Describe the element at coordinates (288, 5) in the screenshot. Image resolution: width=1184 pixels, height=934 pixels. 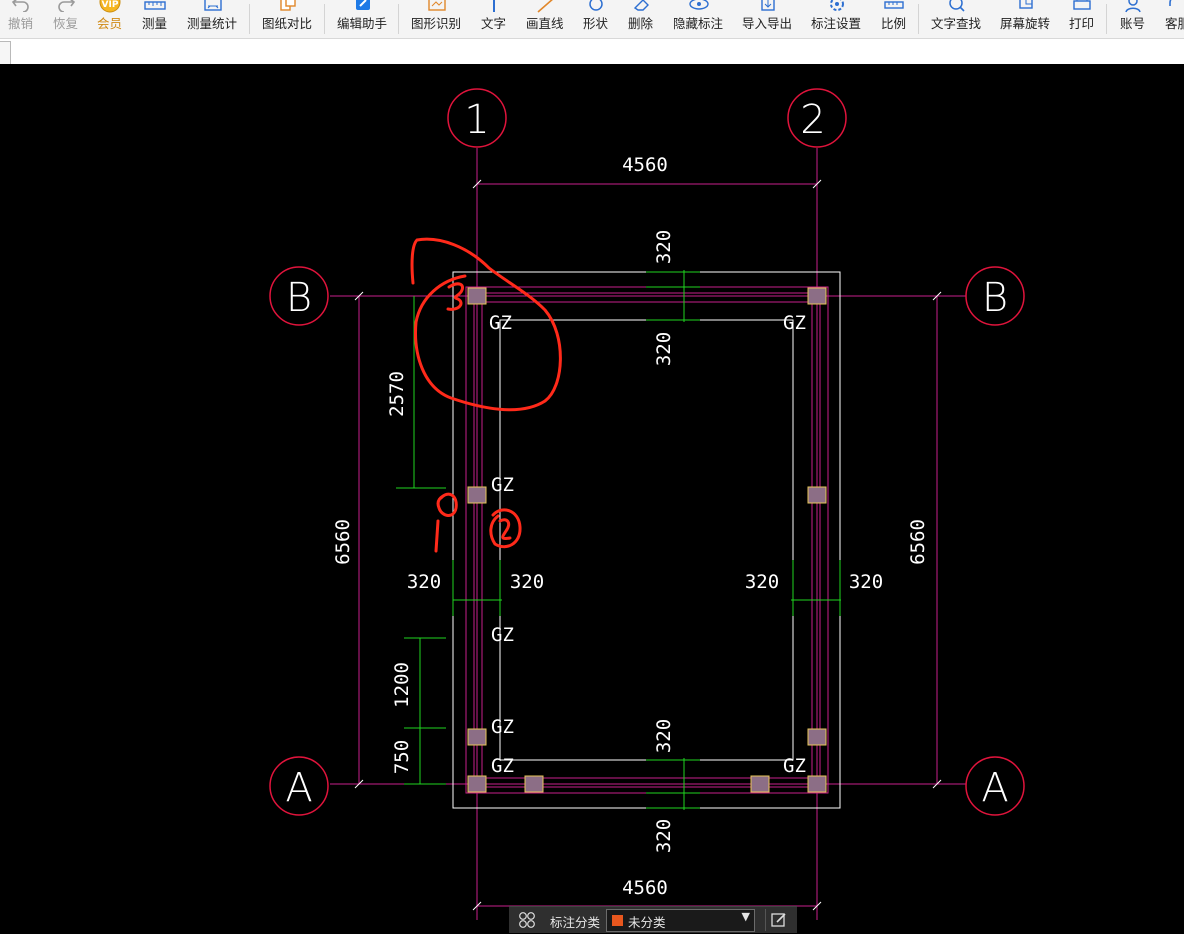
I see `compare-icon` at that location.